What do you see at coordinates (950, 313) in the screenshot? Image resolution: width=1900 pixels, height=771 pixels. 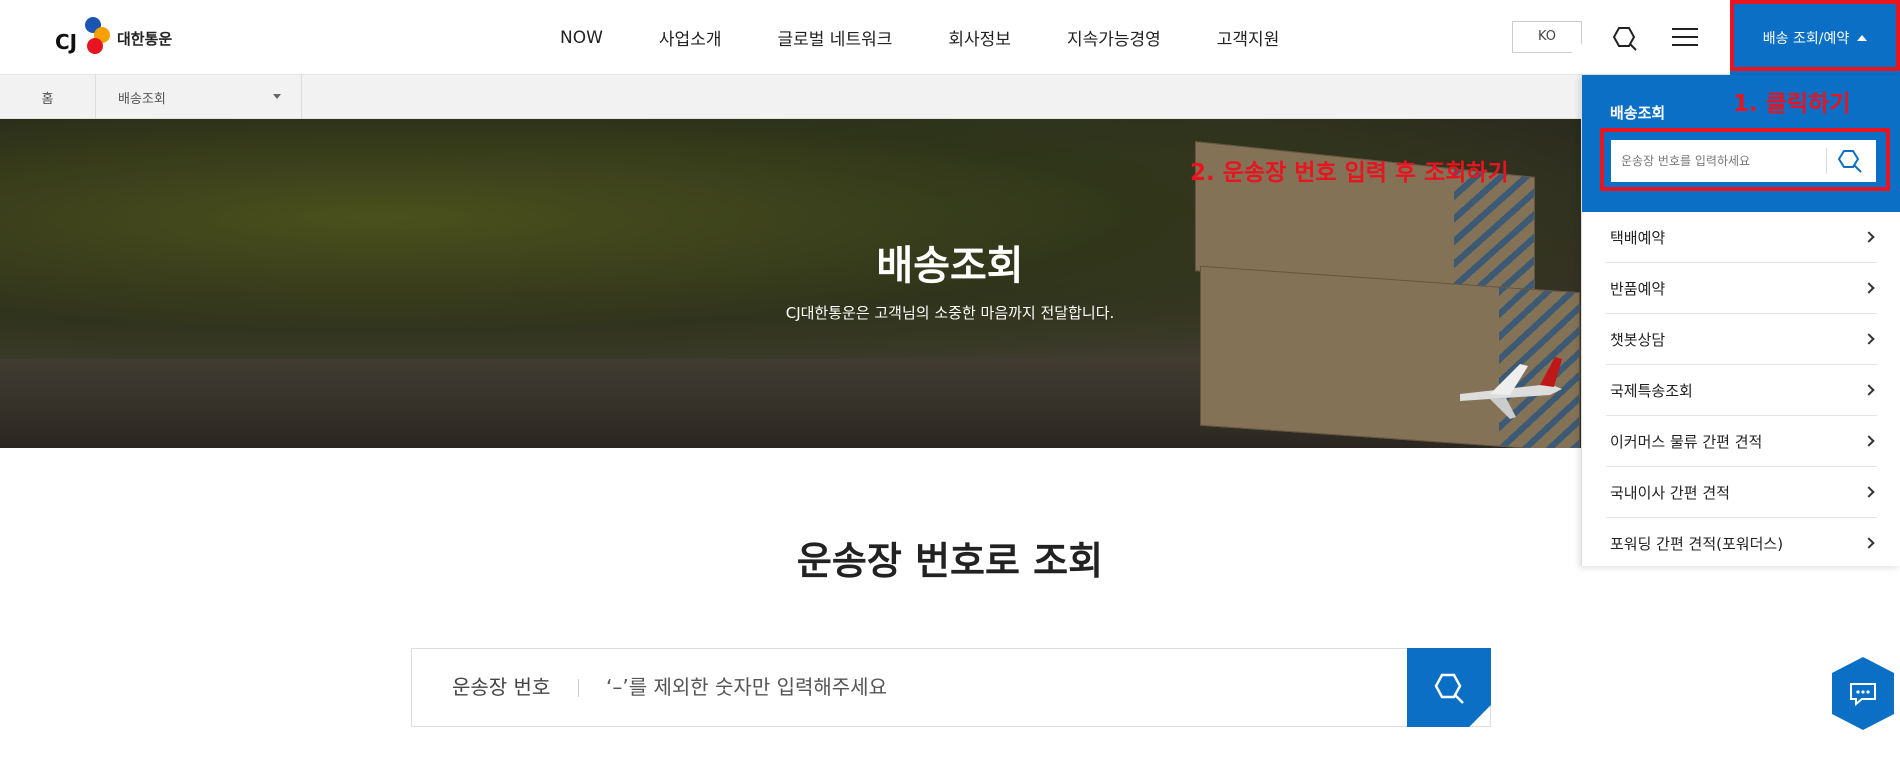 I see `hero-subtitle: CJ대한통운은 고객님의 소중한 마음까지 전달합니다.` at bounding box center [950, 313].